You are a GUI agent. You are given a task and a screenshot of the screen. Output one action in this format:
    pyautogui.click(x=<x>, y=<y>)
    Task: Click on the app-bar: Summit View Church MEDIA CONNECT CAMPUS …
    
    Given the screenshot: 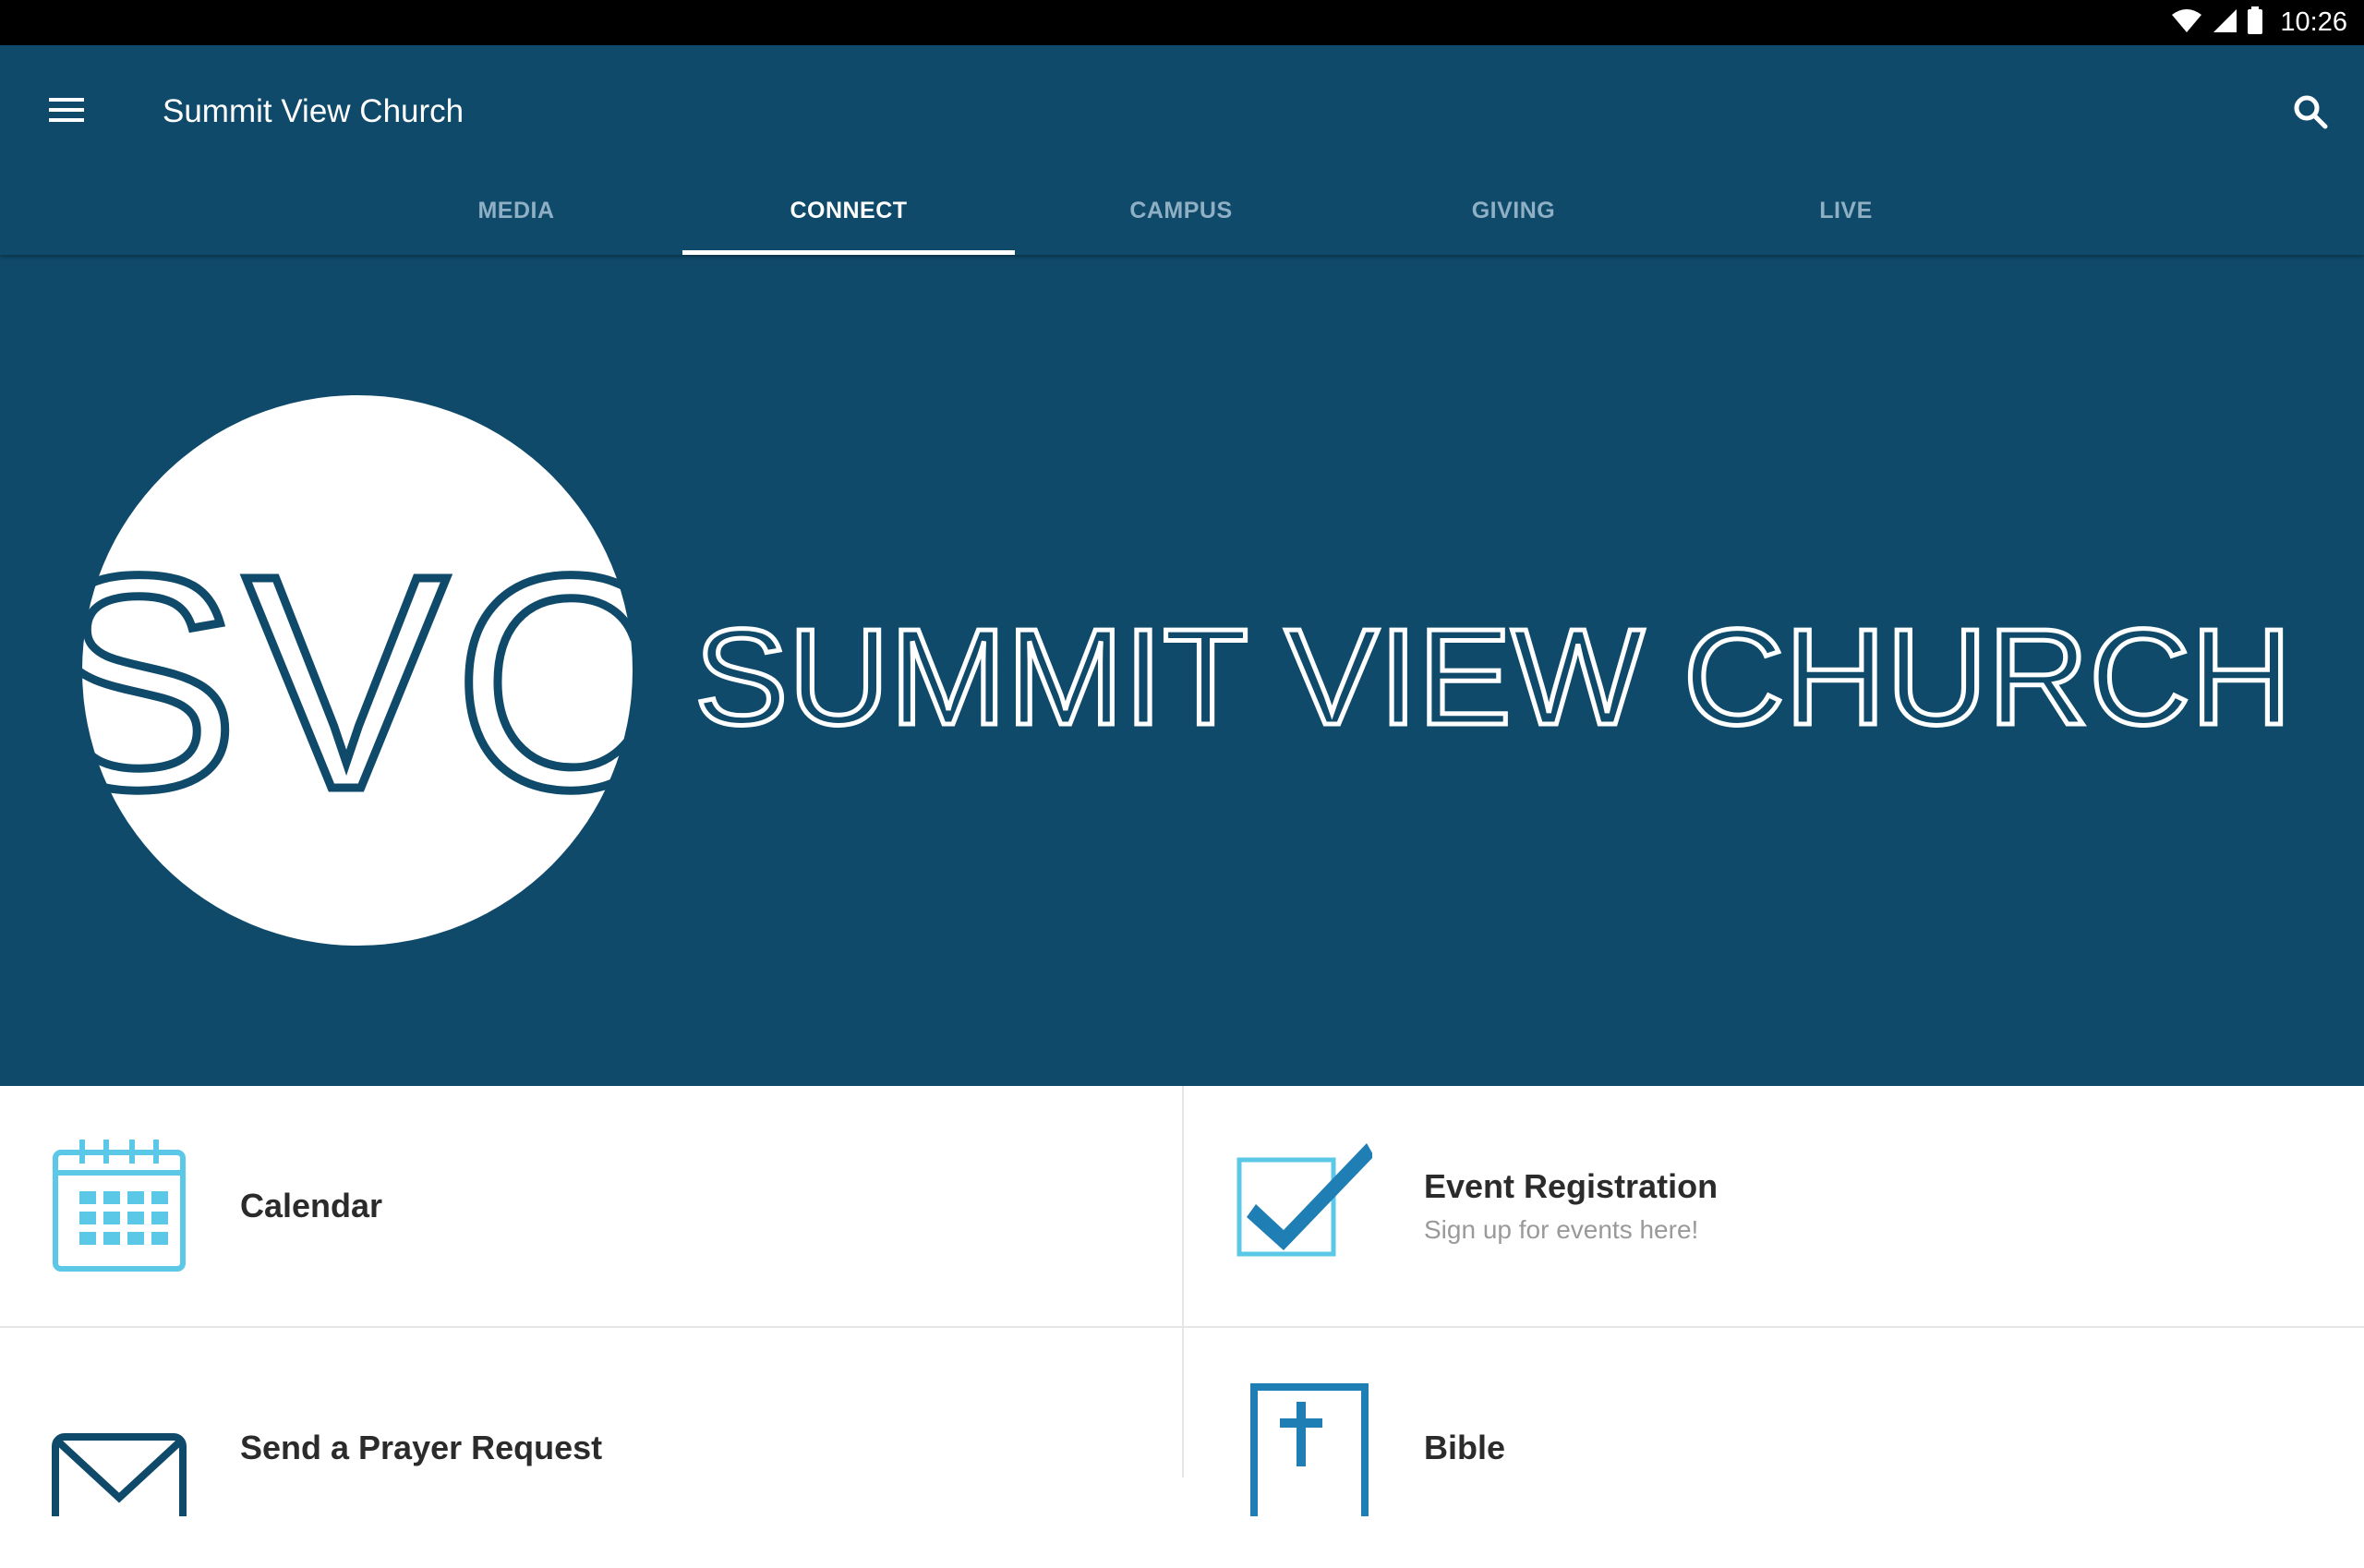 What is the action you would take?
    pyautogui.click(x=1182, y=150)
    